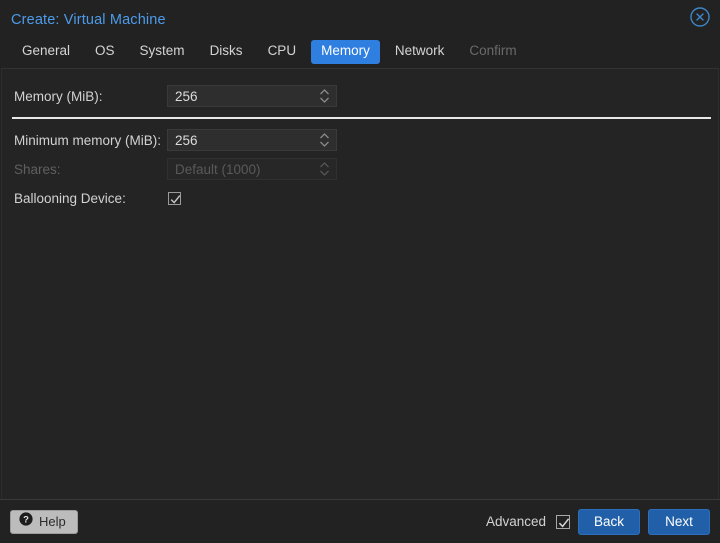 This screenshot has width=720, height=543. Describe the element at coordinates (700, 17) in the screenshot. I see `close-circle-icon` at that location.